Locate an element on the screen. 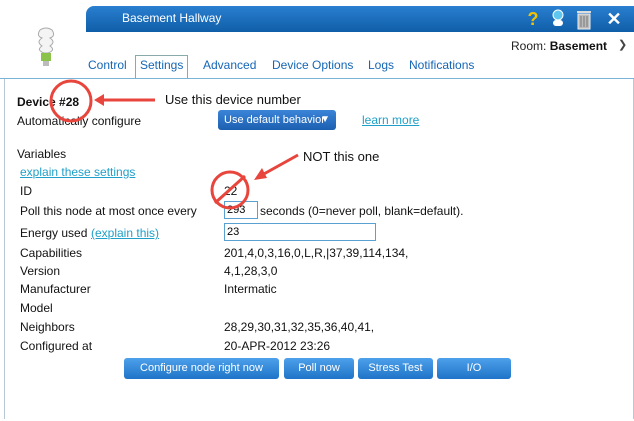  capabilities-value: 201,4,0,3,16,0,L,R,|37,39,114,134, is located at coordinates (316, 253).